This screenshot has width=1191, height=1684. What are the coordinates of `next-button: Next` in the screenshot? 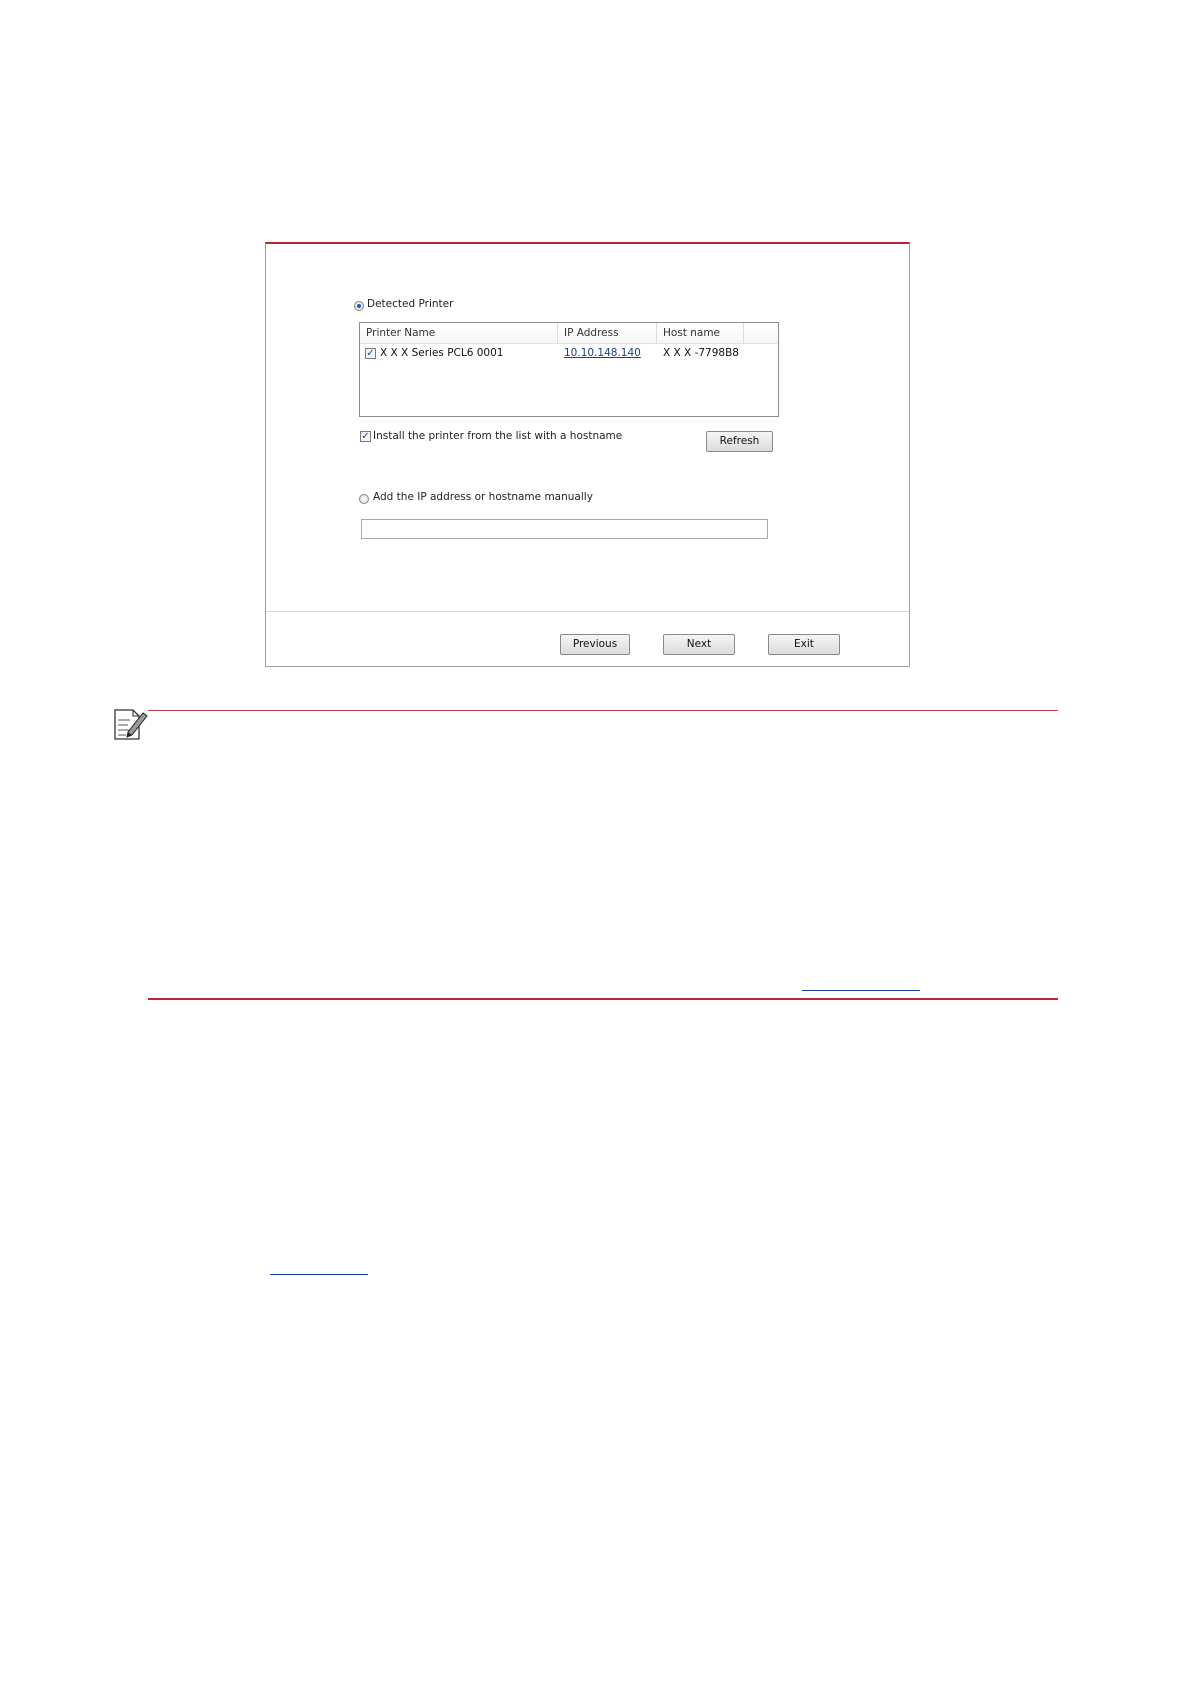 It's located at (699, 644).